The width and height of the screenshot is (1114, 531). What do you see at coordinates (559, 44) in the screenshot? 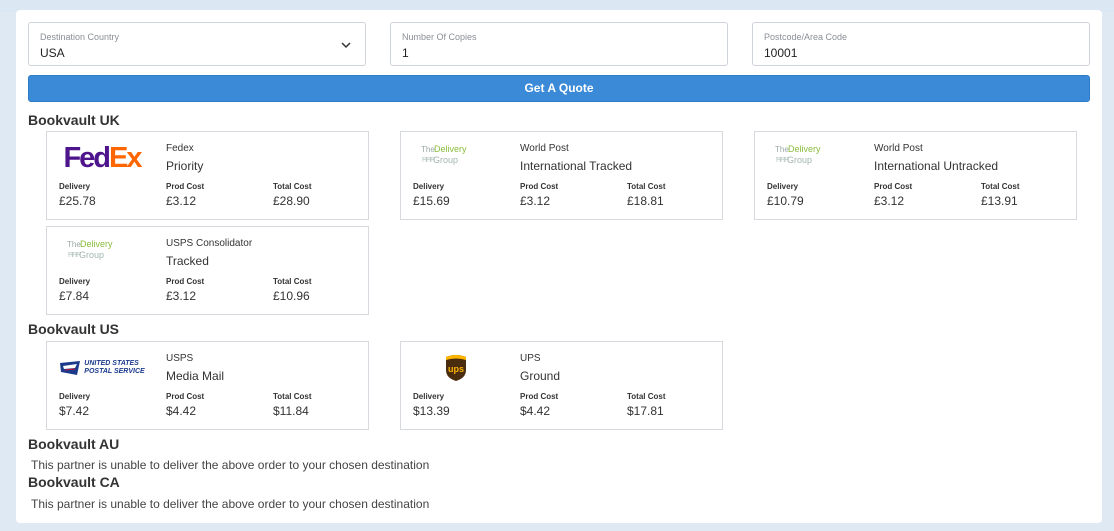
I see `copies-field: Number Of Copies 1` at bounding box center [559, 44].